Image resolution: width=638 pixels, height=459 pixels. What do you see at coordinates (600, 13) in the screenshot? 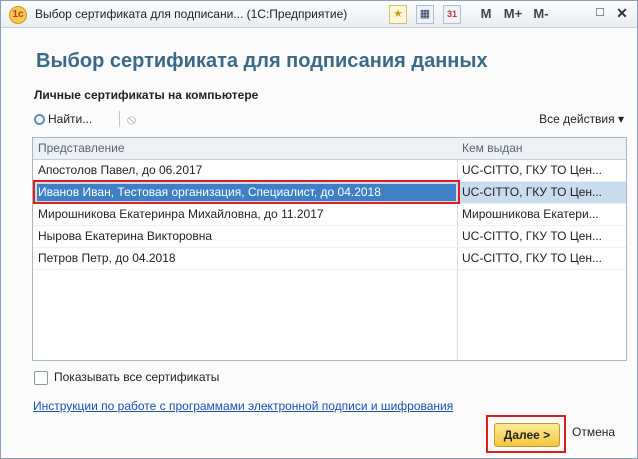
I see `restore-window-icon: ☐` at bounding box center [600, 13].